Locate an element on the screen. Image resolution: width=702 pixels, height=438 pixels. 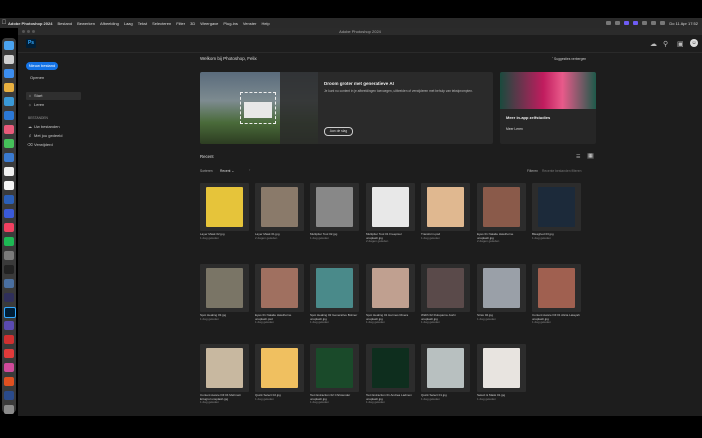
file-caption: Strax 02.jpg 1 dag geleden is located at coordinates (503, 317).